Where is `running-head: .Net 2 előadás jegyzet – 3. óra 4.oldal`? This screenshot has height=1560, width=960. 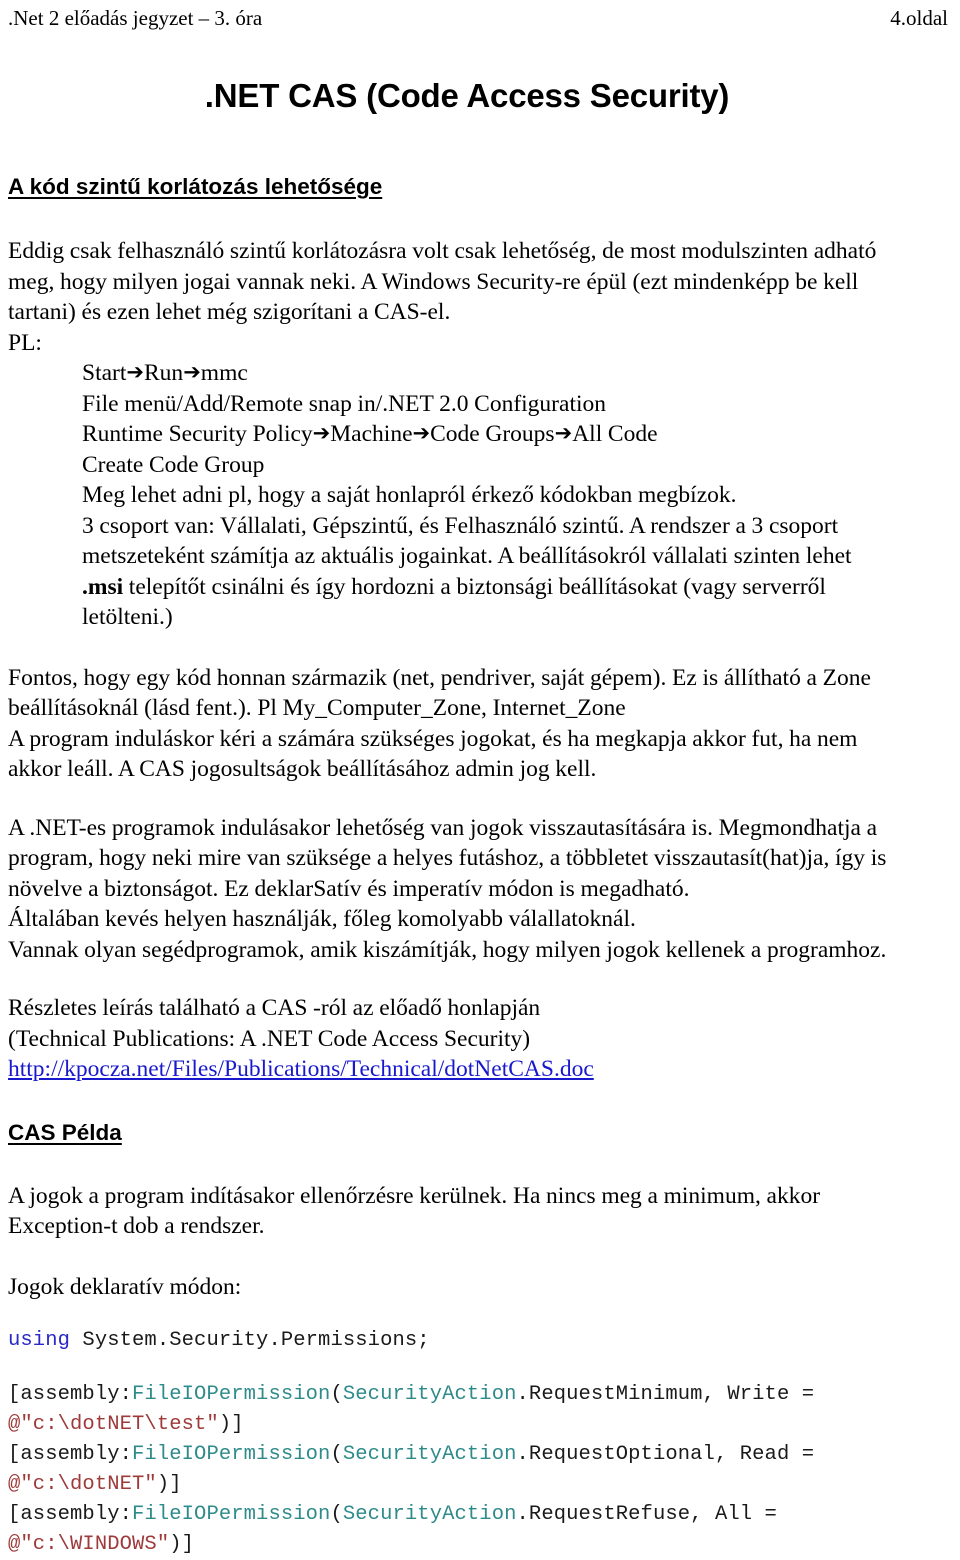 running-head: .Net 2 előadás jegyzet – 3. óra 4.oldal is located at coordinates (479, 16).